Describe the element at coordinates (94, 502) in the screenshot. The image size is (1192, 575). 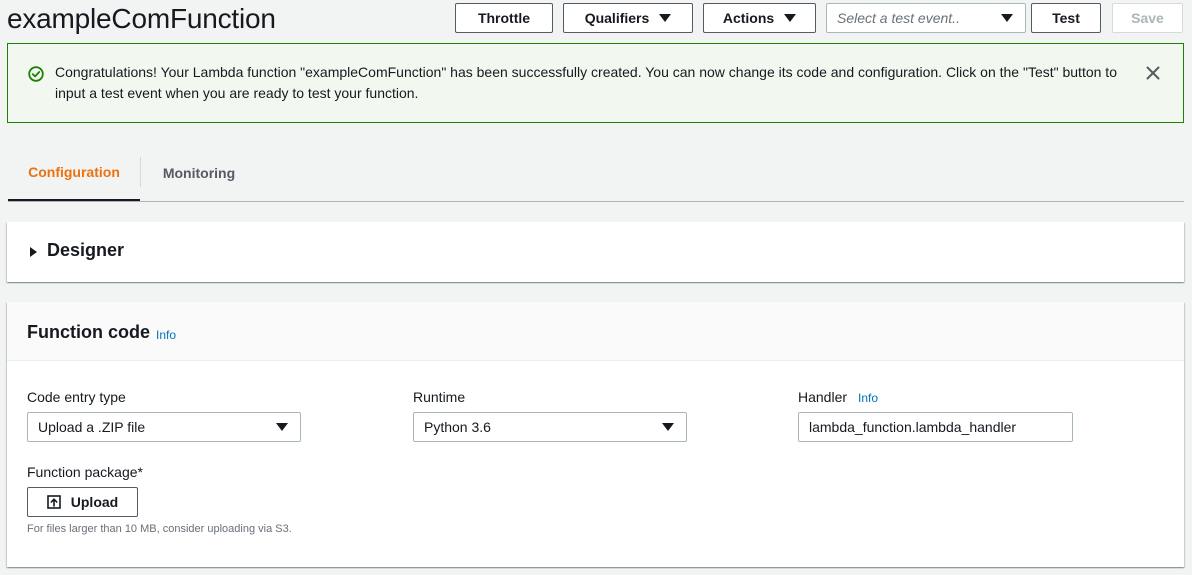
I see `upload-button-label: Upload` at that location.